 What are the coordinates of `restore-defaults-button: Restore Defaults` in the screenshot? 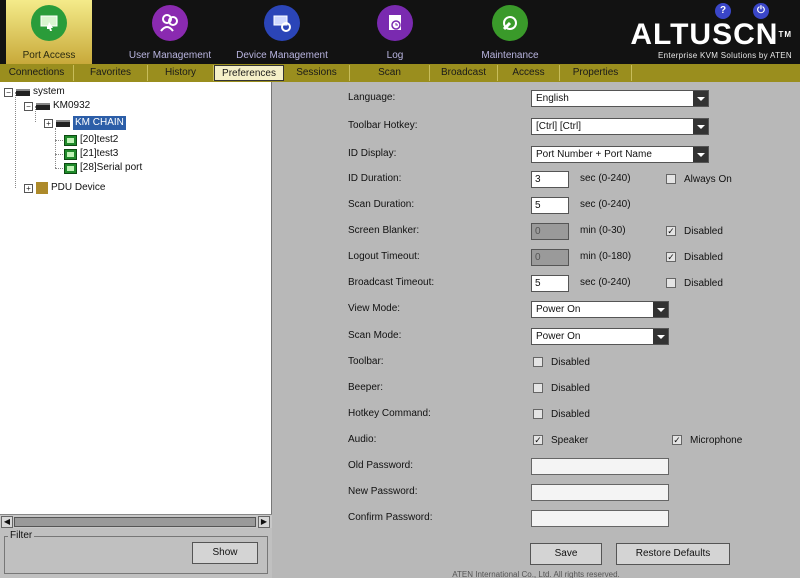 It's located at (673, 554).